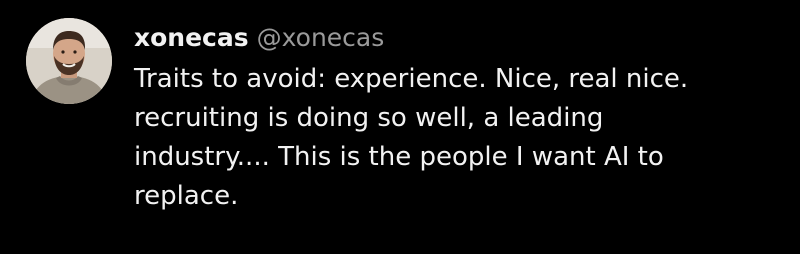  I want to click on post-text-line: recruiting is doing so well, a leading, so click(369, 118).